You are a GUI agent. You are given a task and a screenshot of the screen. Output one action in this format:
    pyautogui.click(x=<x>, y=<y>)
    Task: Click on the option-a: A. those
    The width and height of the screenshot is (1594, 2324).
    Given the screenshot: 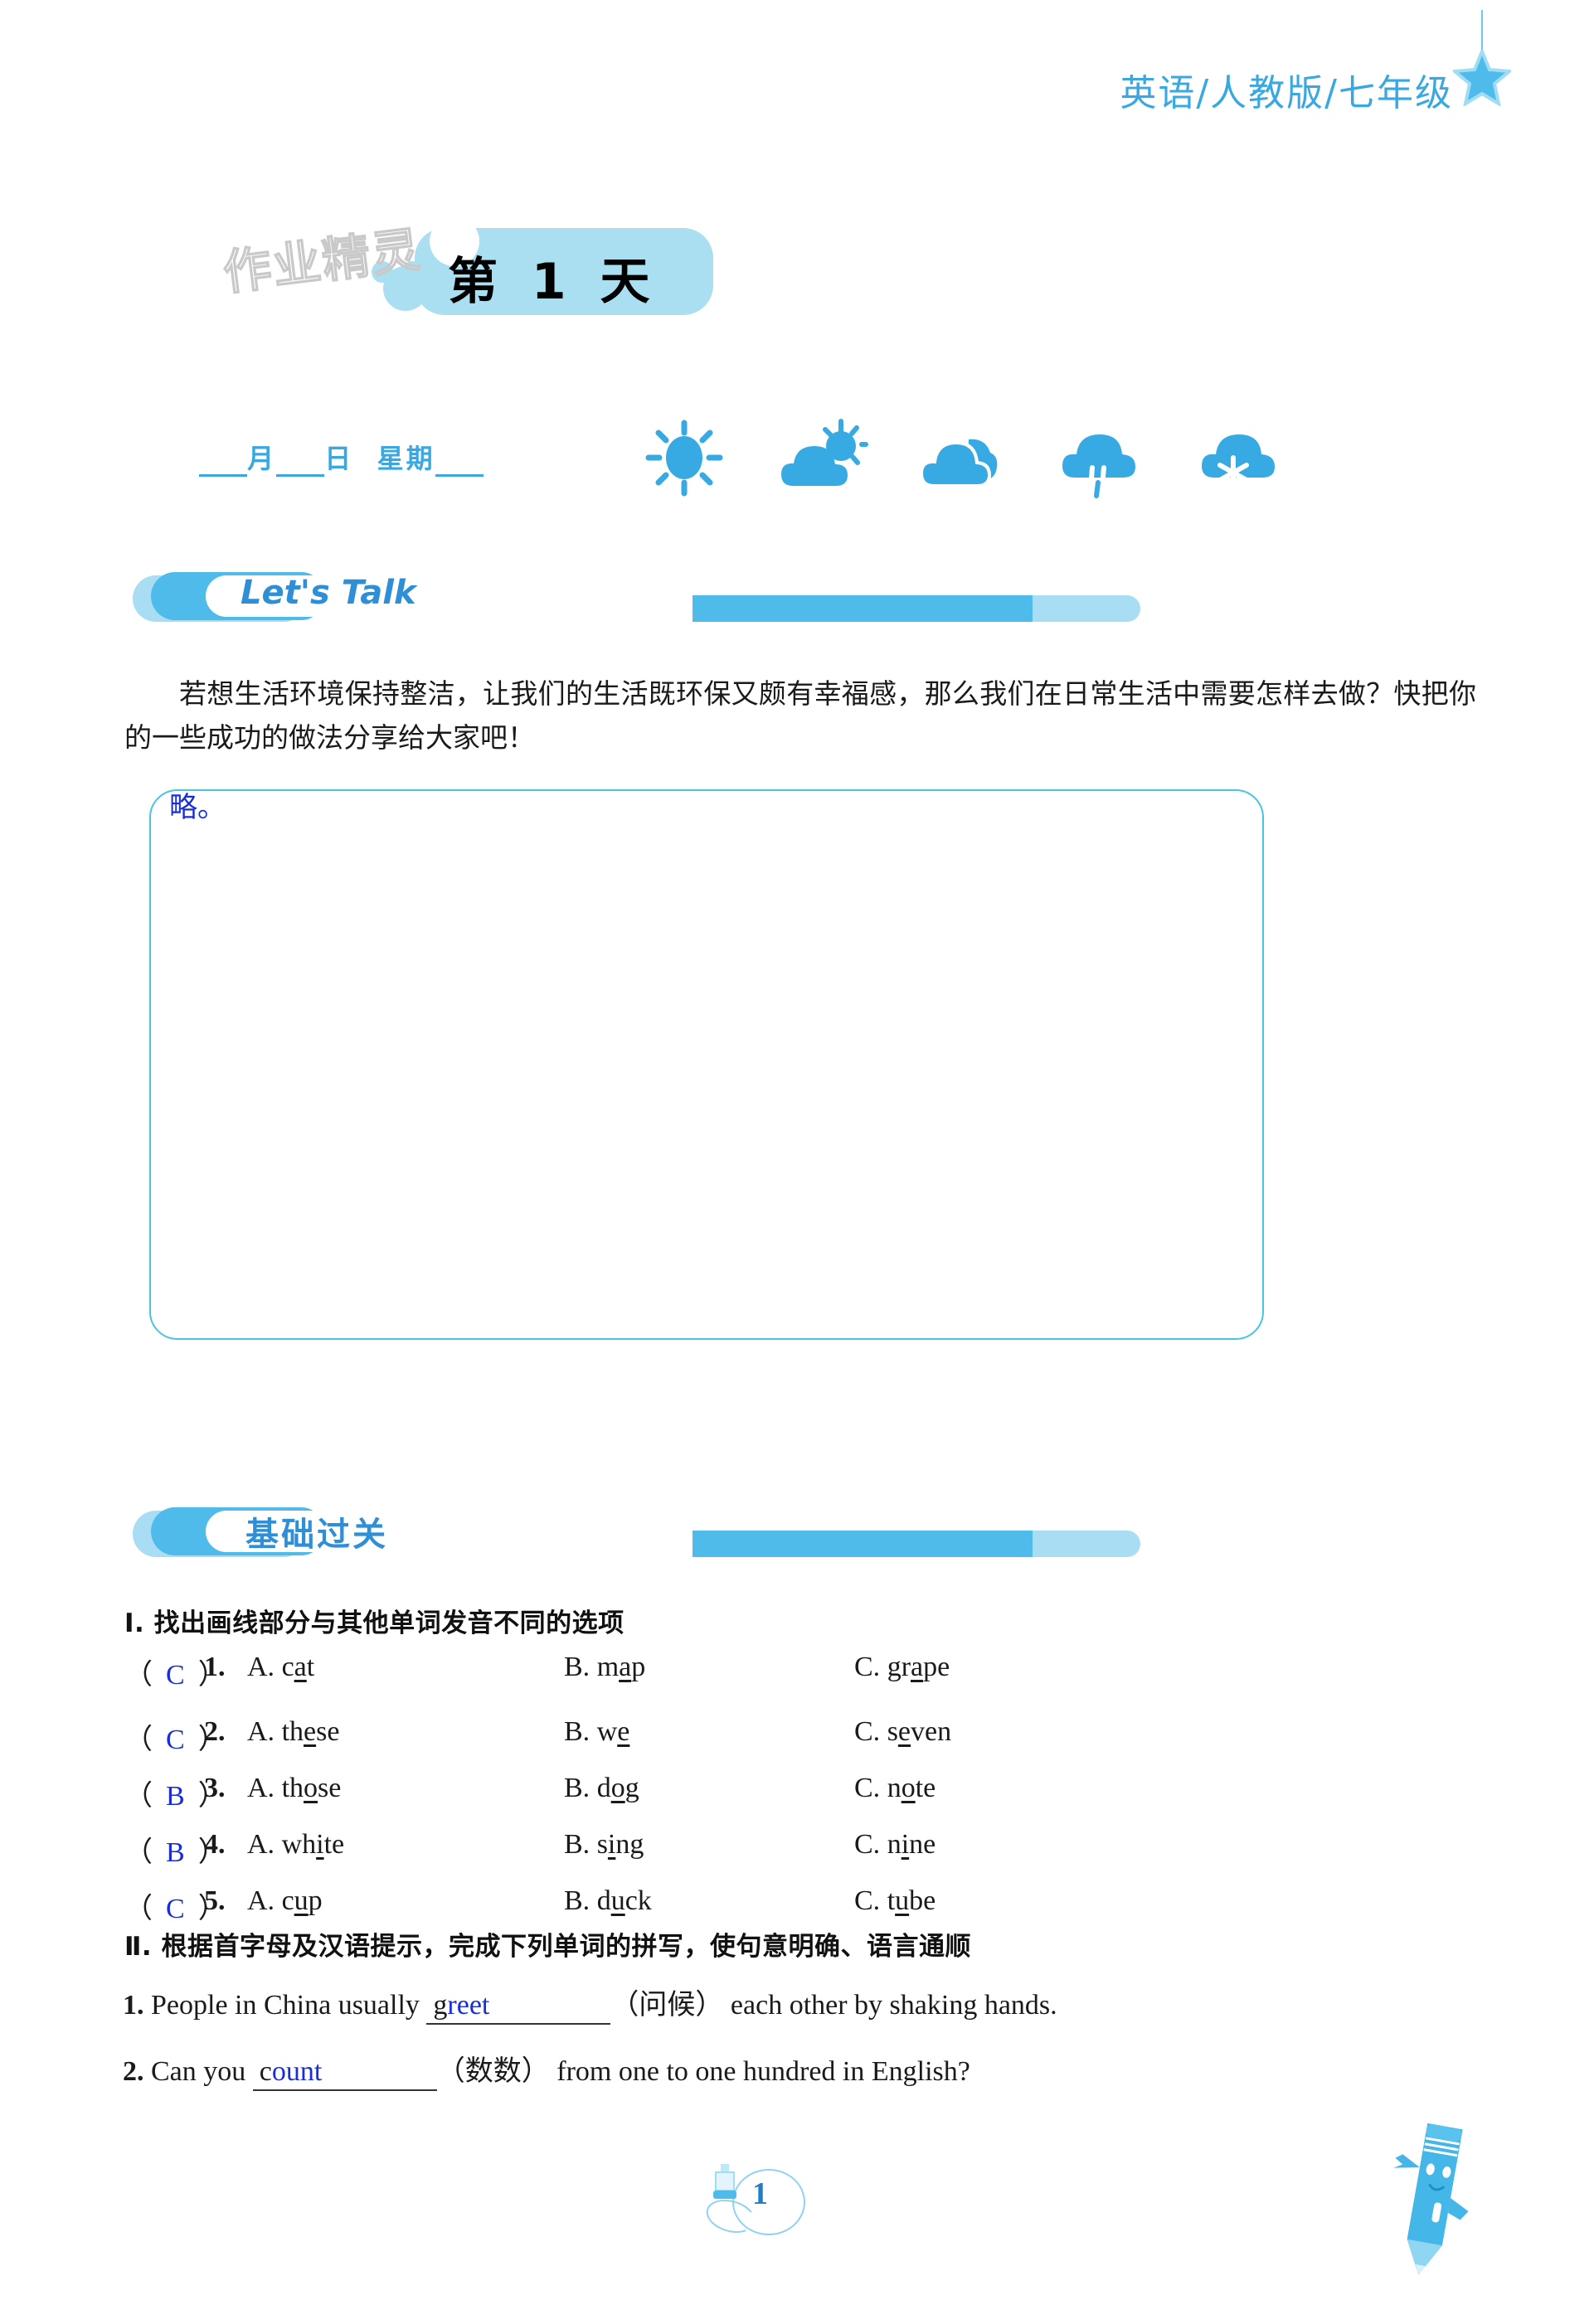 What is the action you would take?
    pyautogui.click(x=294, y=1789)
    